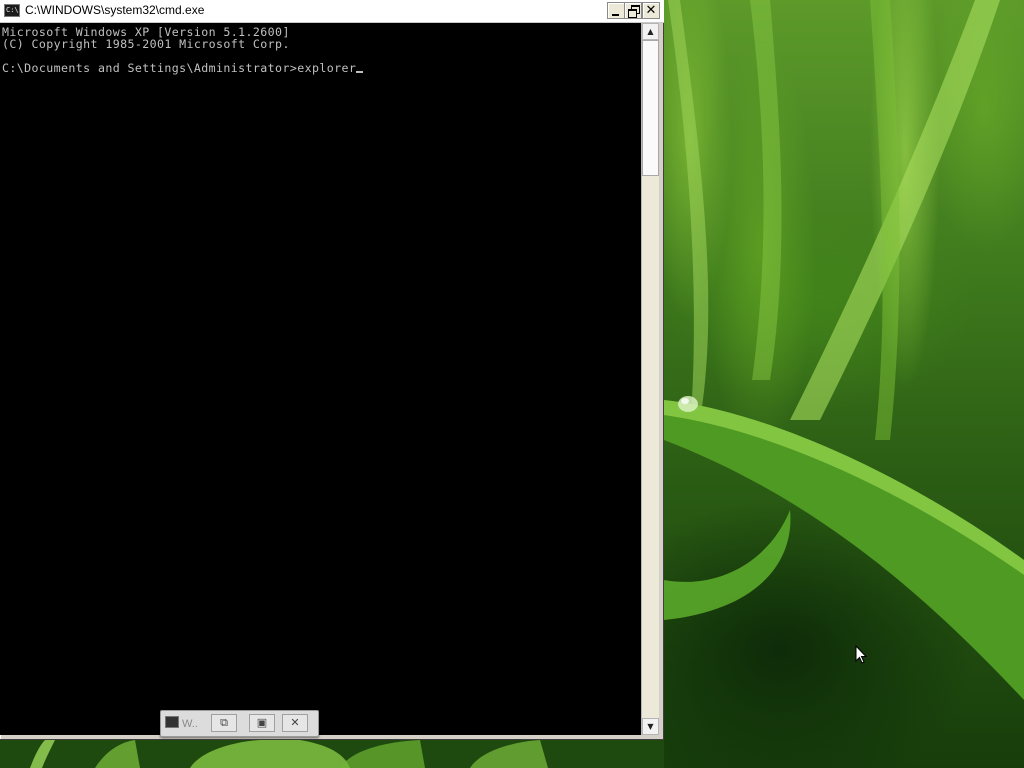 This screenshot has width=1024, height=768. Describe the element at coordinates (616, 10) in the screenshot. I see `minimize-button` at that location.